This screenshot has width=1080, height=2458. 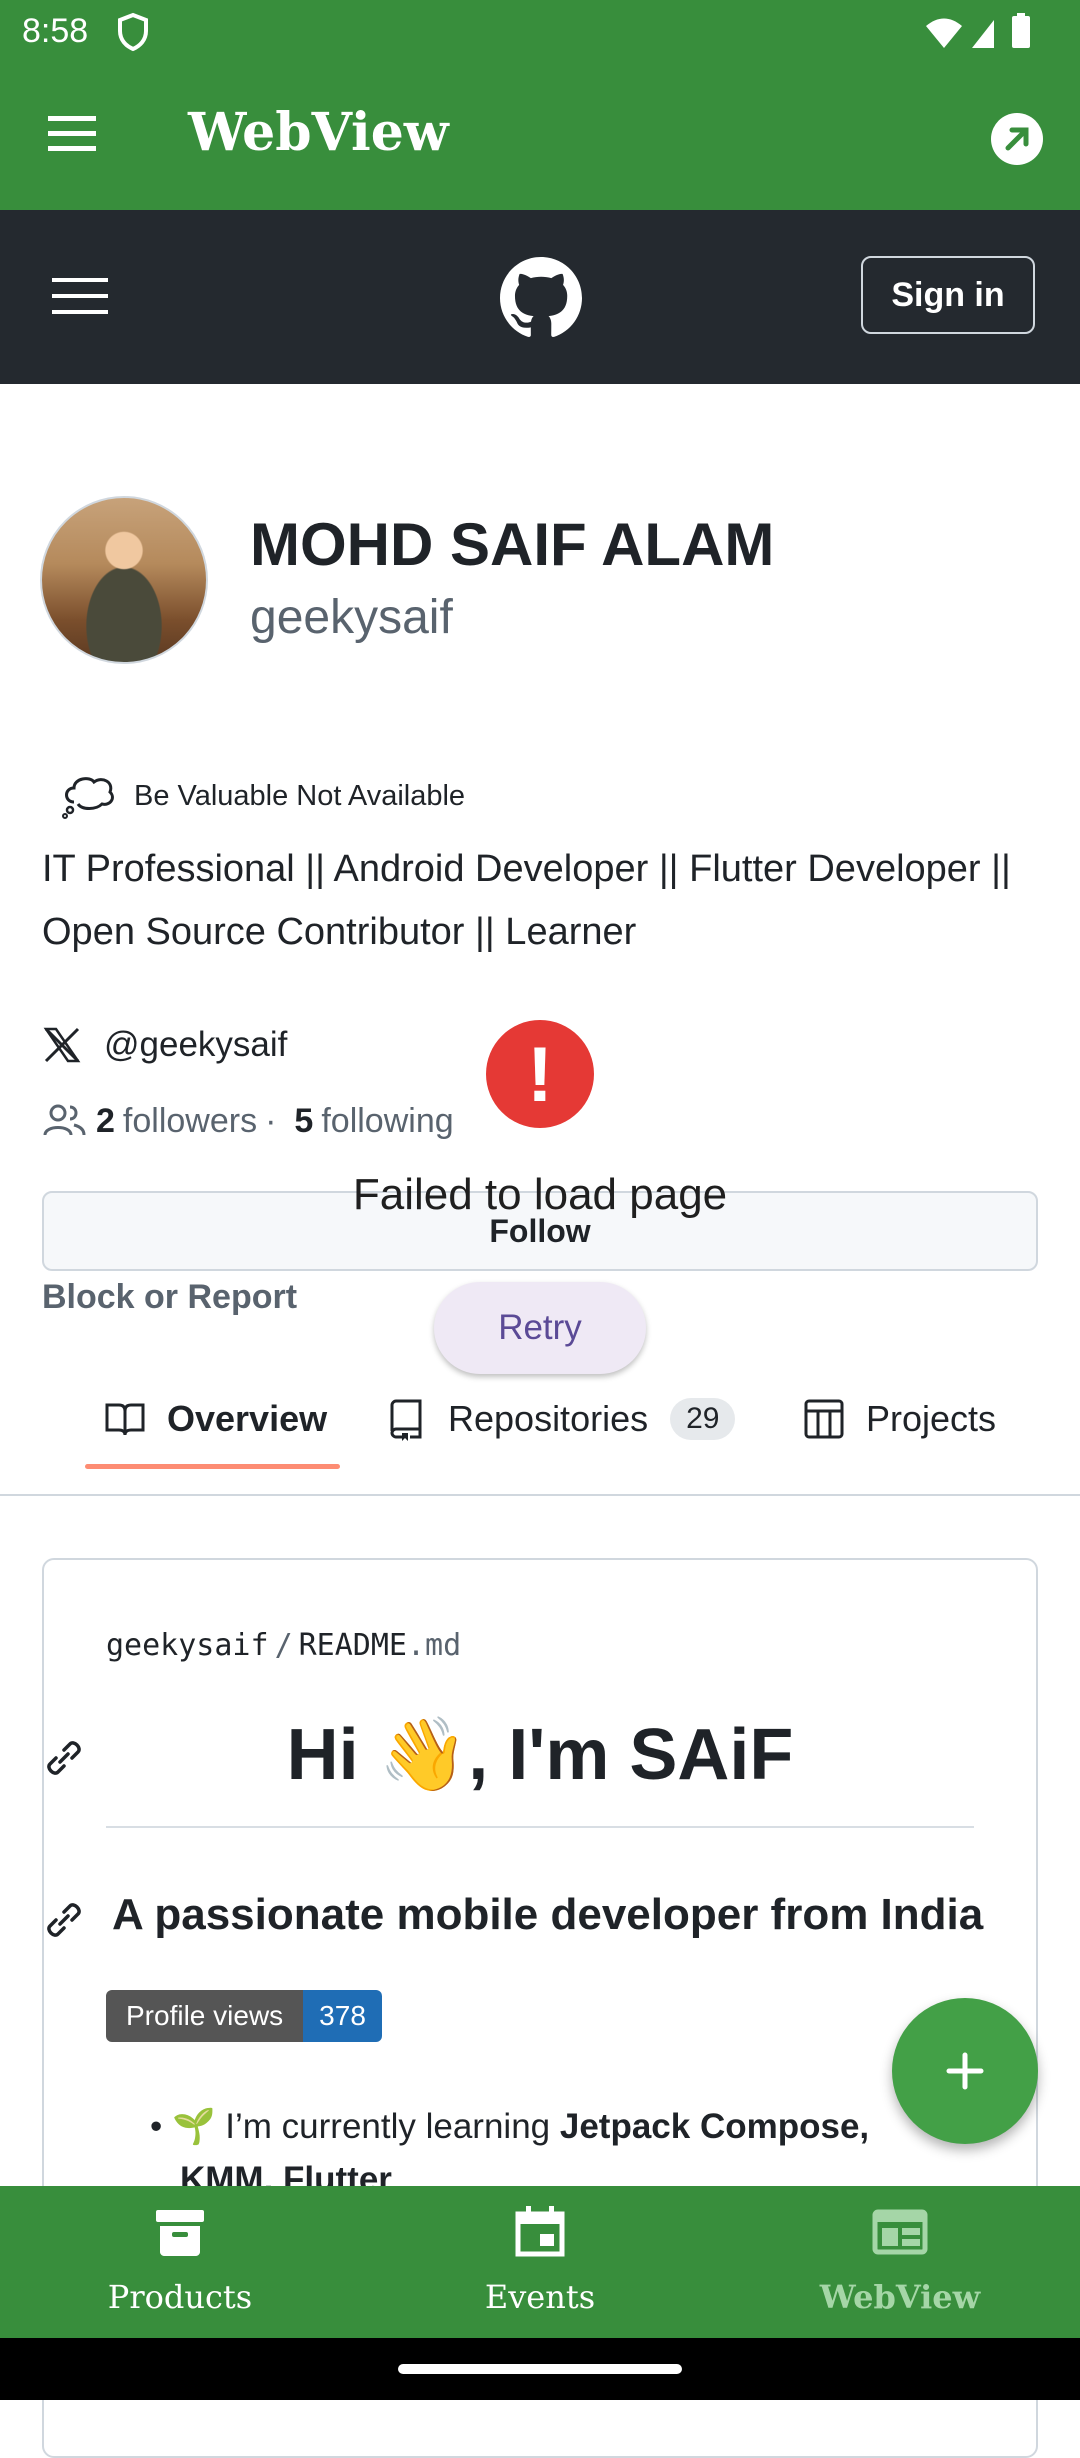 What do you see at coordinates (133, 32) in the screenshot?
I see `shield-icon` at bounding box center [133, 32].